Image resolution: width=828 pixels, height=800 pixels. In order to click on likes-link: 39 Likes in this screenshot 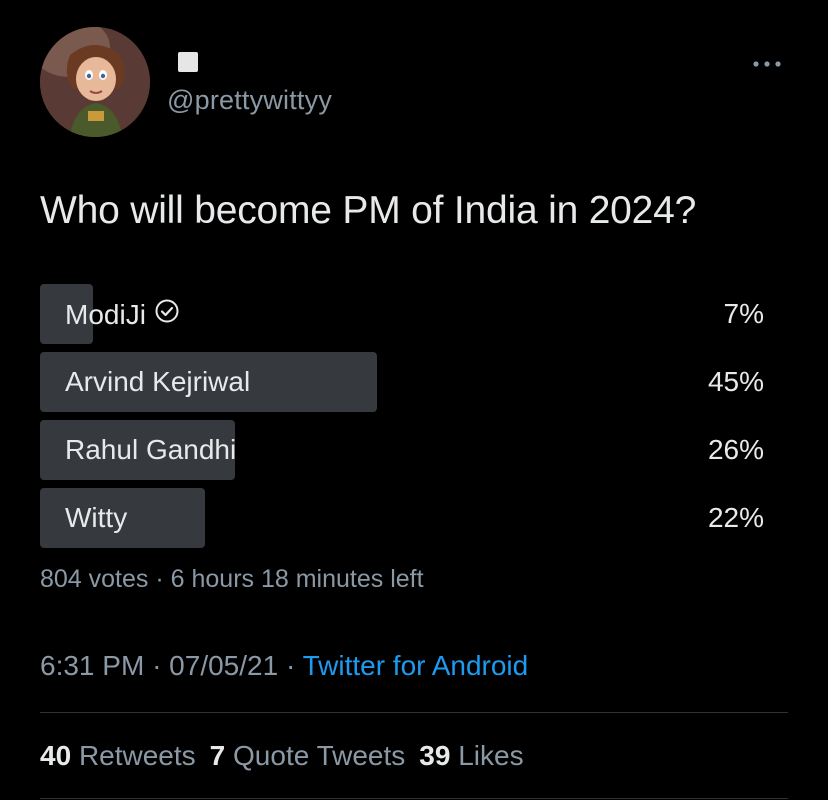, I will do `click(471, 755)`.